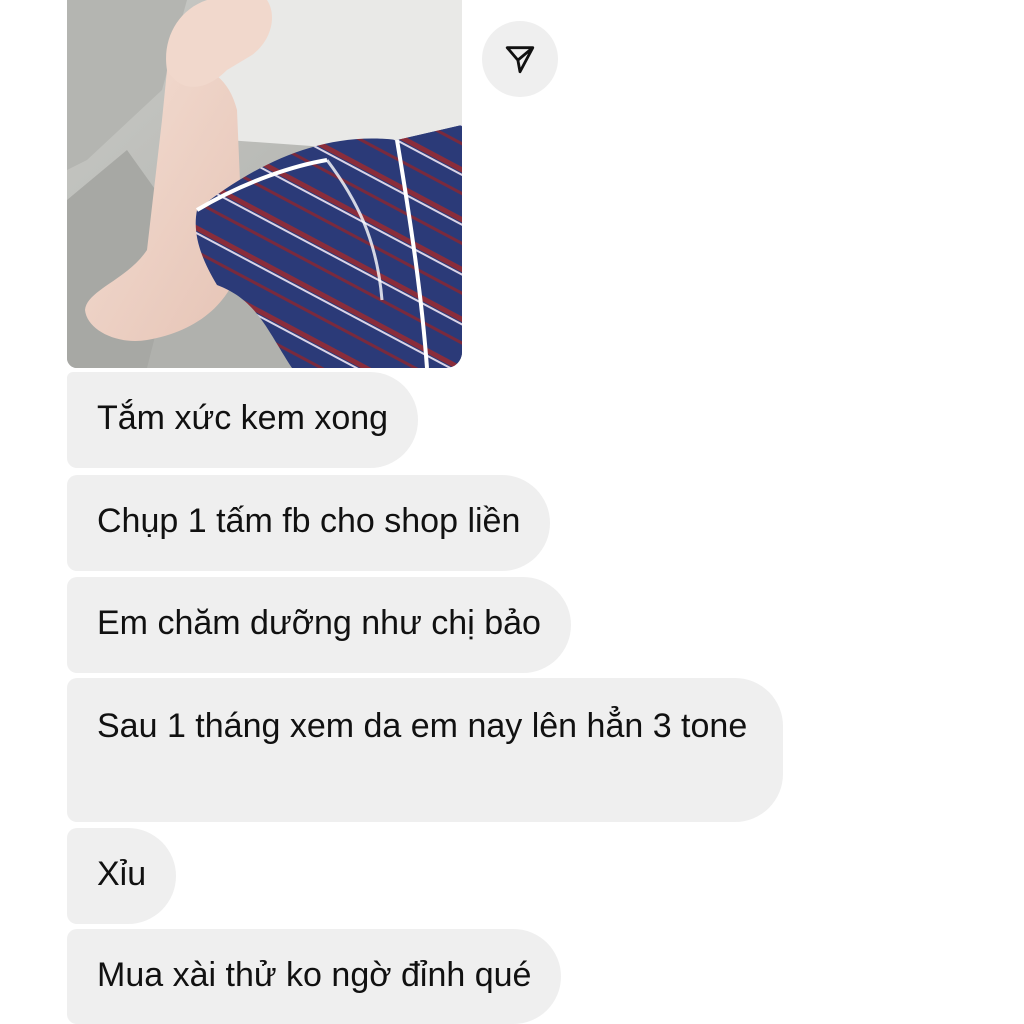  I want to click on shared-photo, so click(264, 184).